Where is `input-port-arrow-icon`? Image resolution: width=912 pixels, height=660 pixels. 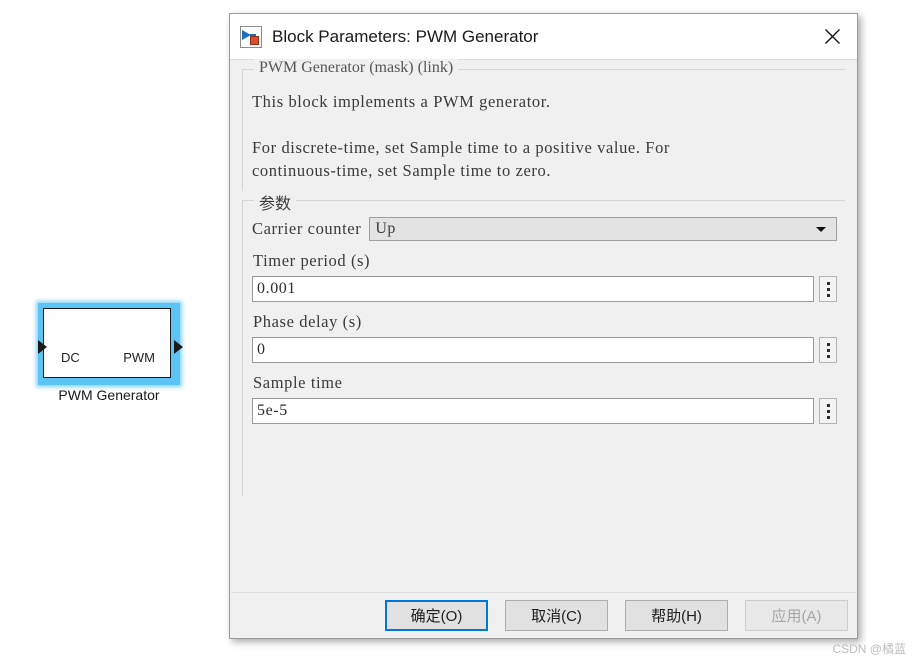 input-port-arrow-icon is located at coordinates (42, 347).